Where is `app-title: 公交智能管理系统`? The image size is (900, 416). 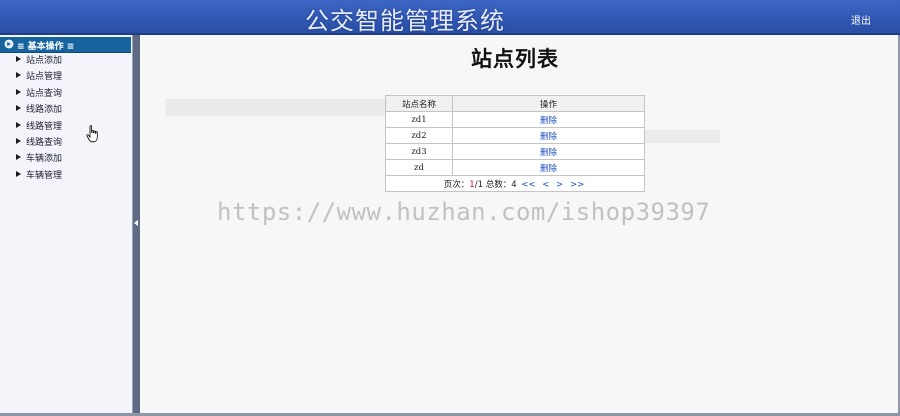
app-title: 公交智能管理系统 is located at coordinates (405, 21).